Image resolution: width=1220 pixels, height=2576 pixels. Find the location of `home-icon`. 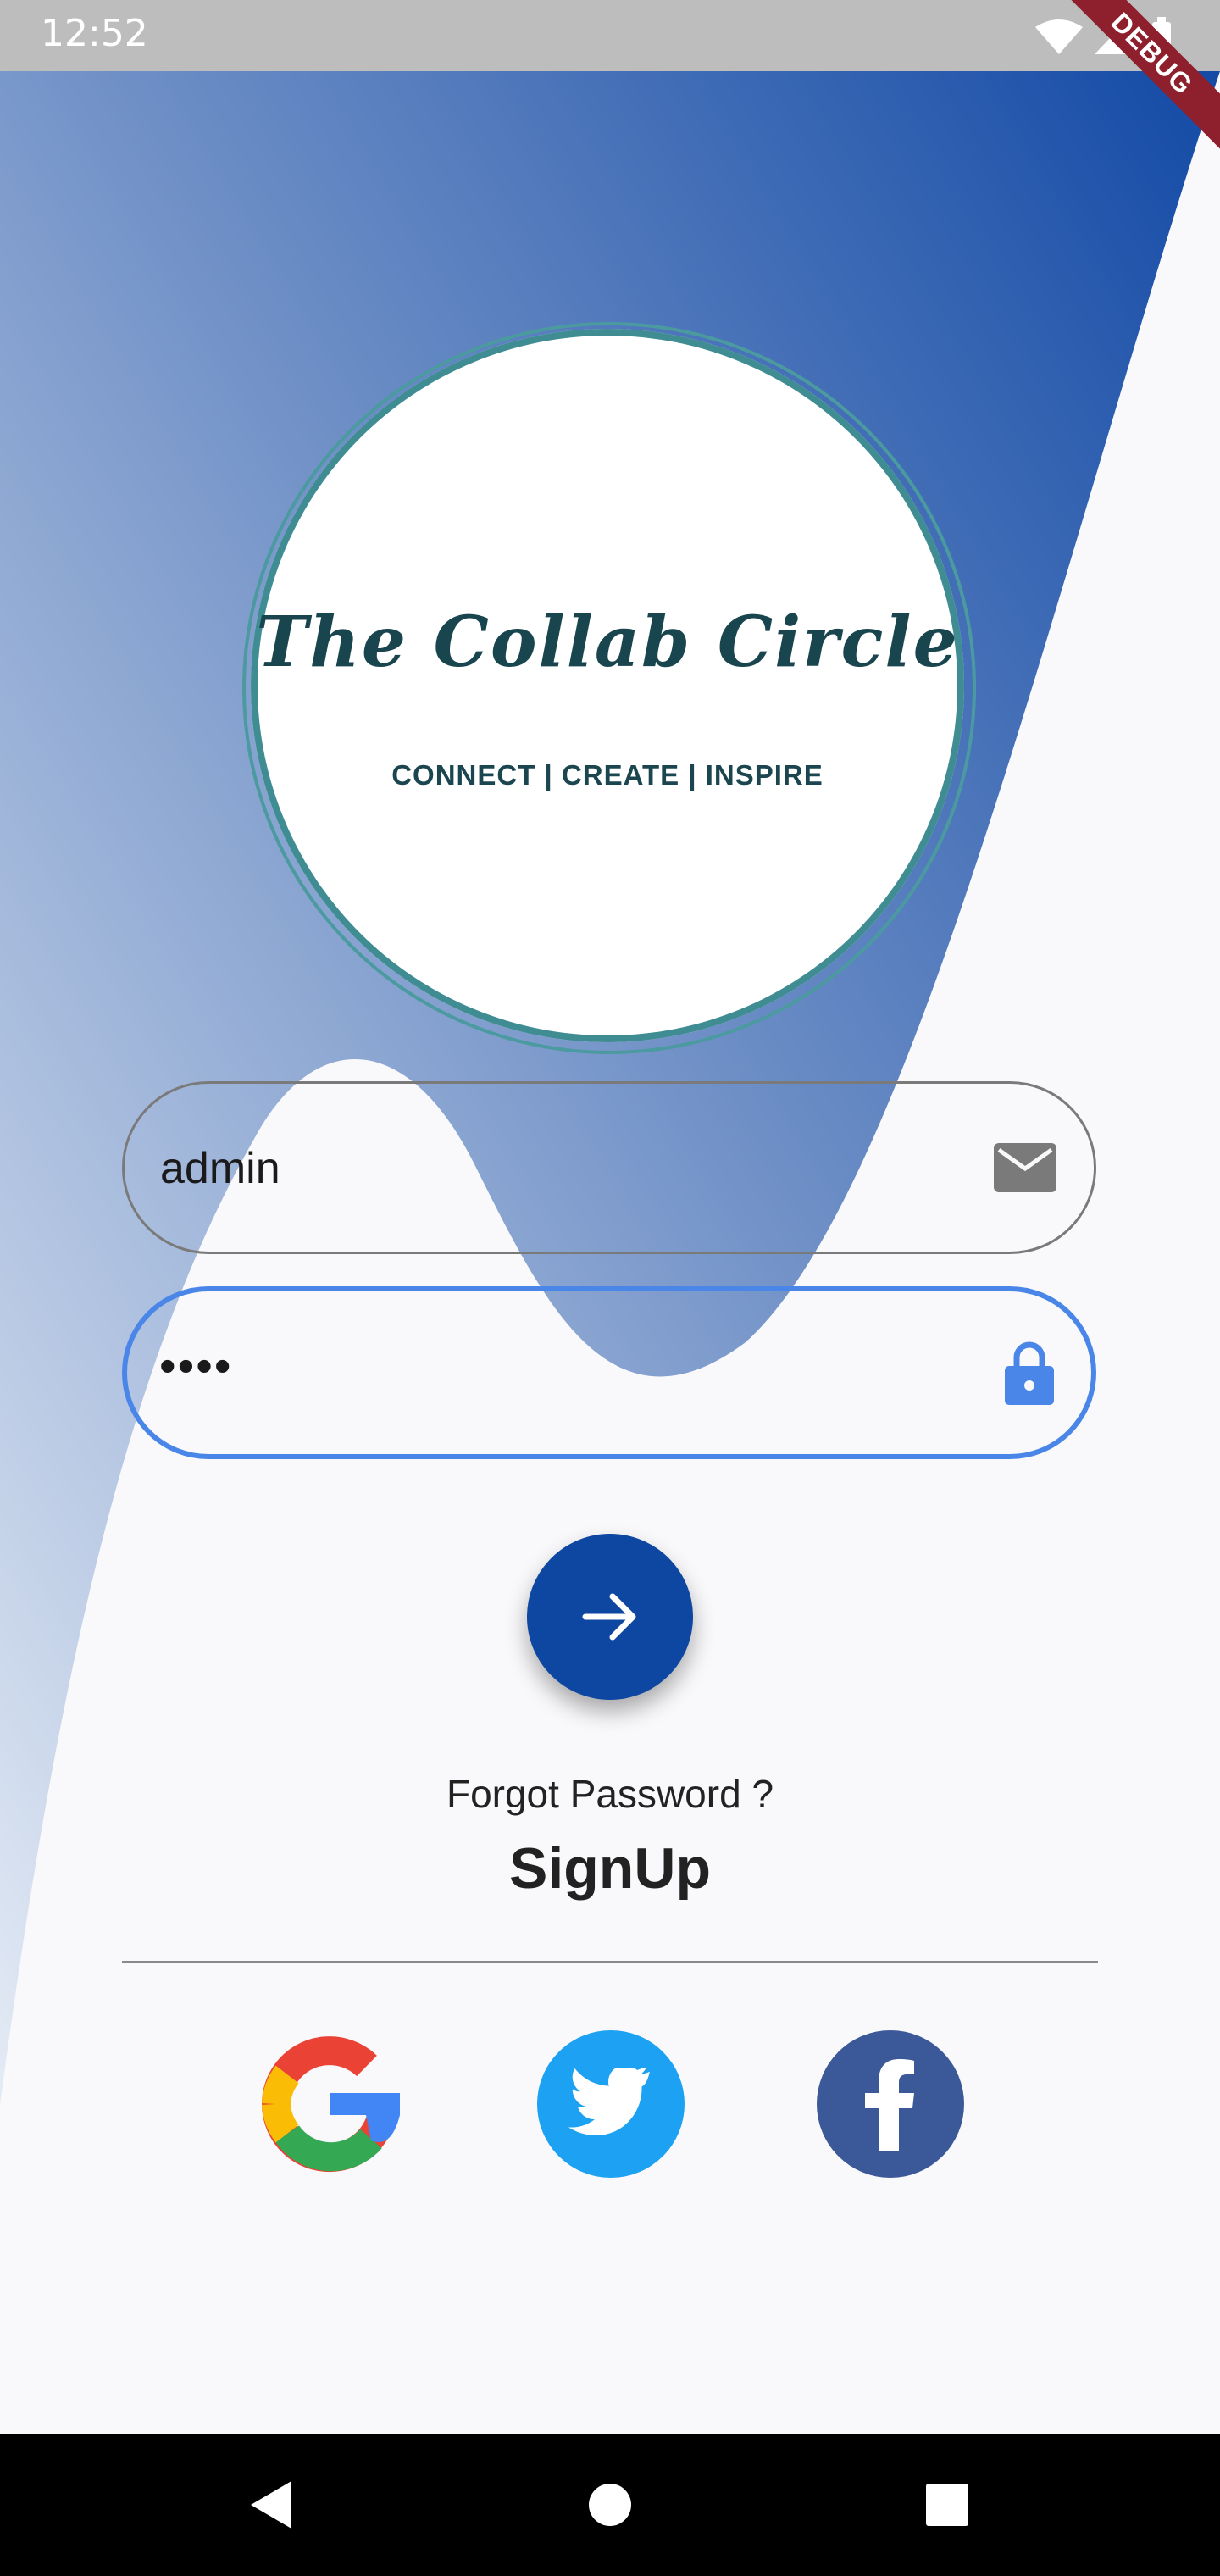

home-icon is located at coordinates (610, 2505).